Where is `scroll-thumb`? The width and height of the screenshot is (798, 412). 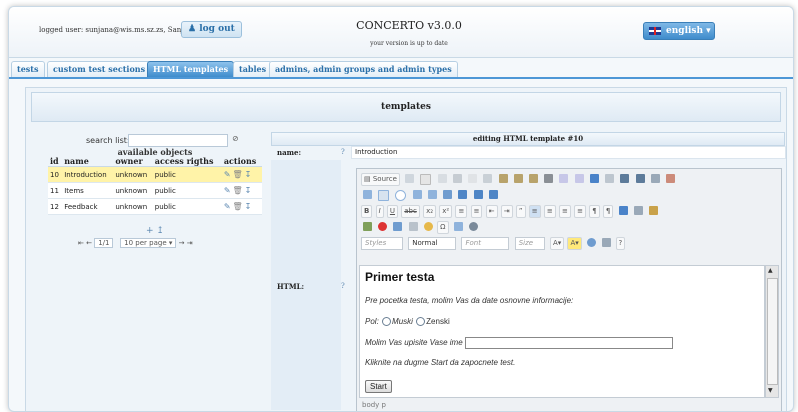
scroll-thumb is located at coordinates (772, 331).